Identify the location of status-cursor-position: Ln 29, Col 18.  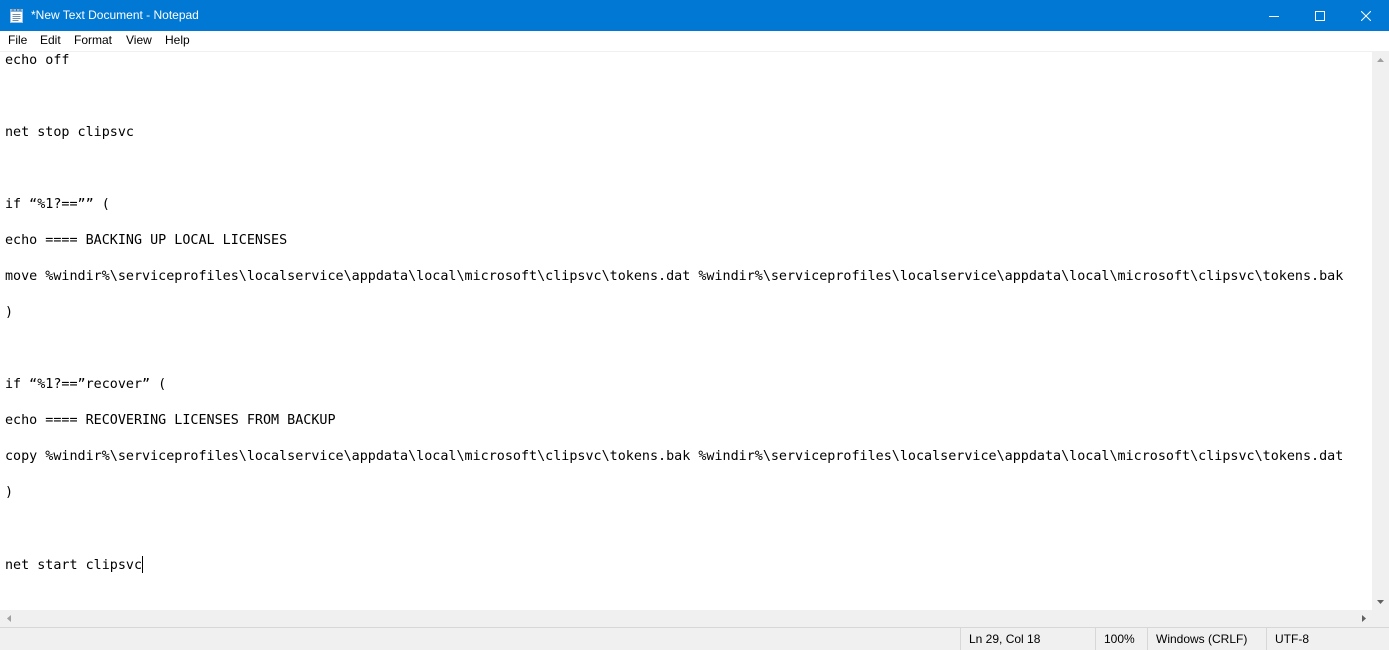
(1027, 639).